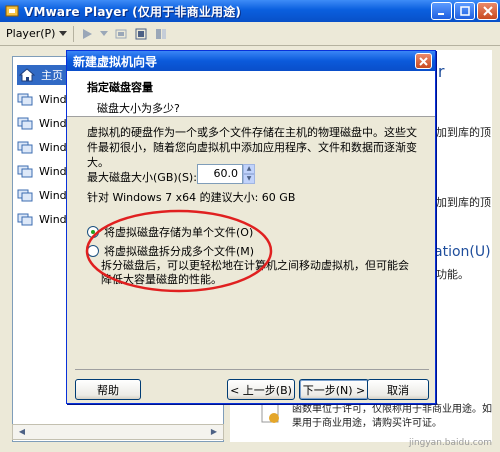 This screenshot has width=500, height=452. I want to click on vmware-app-icon, so click(12, 11).